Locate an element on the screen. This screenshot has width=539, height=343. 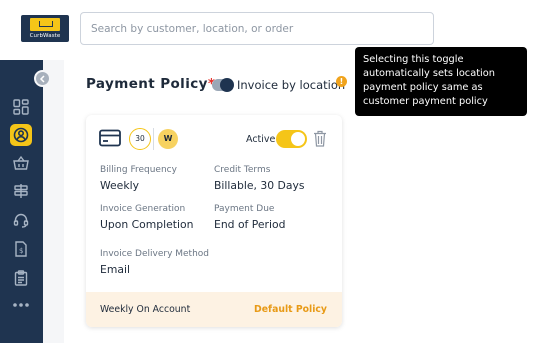
billing-cycle-badge: 30 is located at coordinates (140, 139).